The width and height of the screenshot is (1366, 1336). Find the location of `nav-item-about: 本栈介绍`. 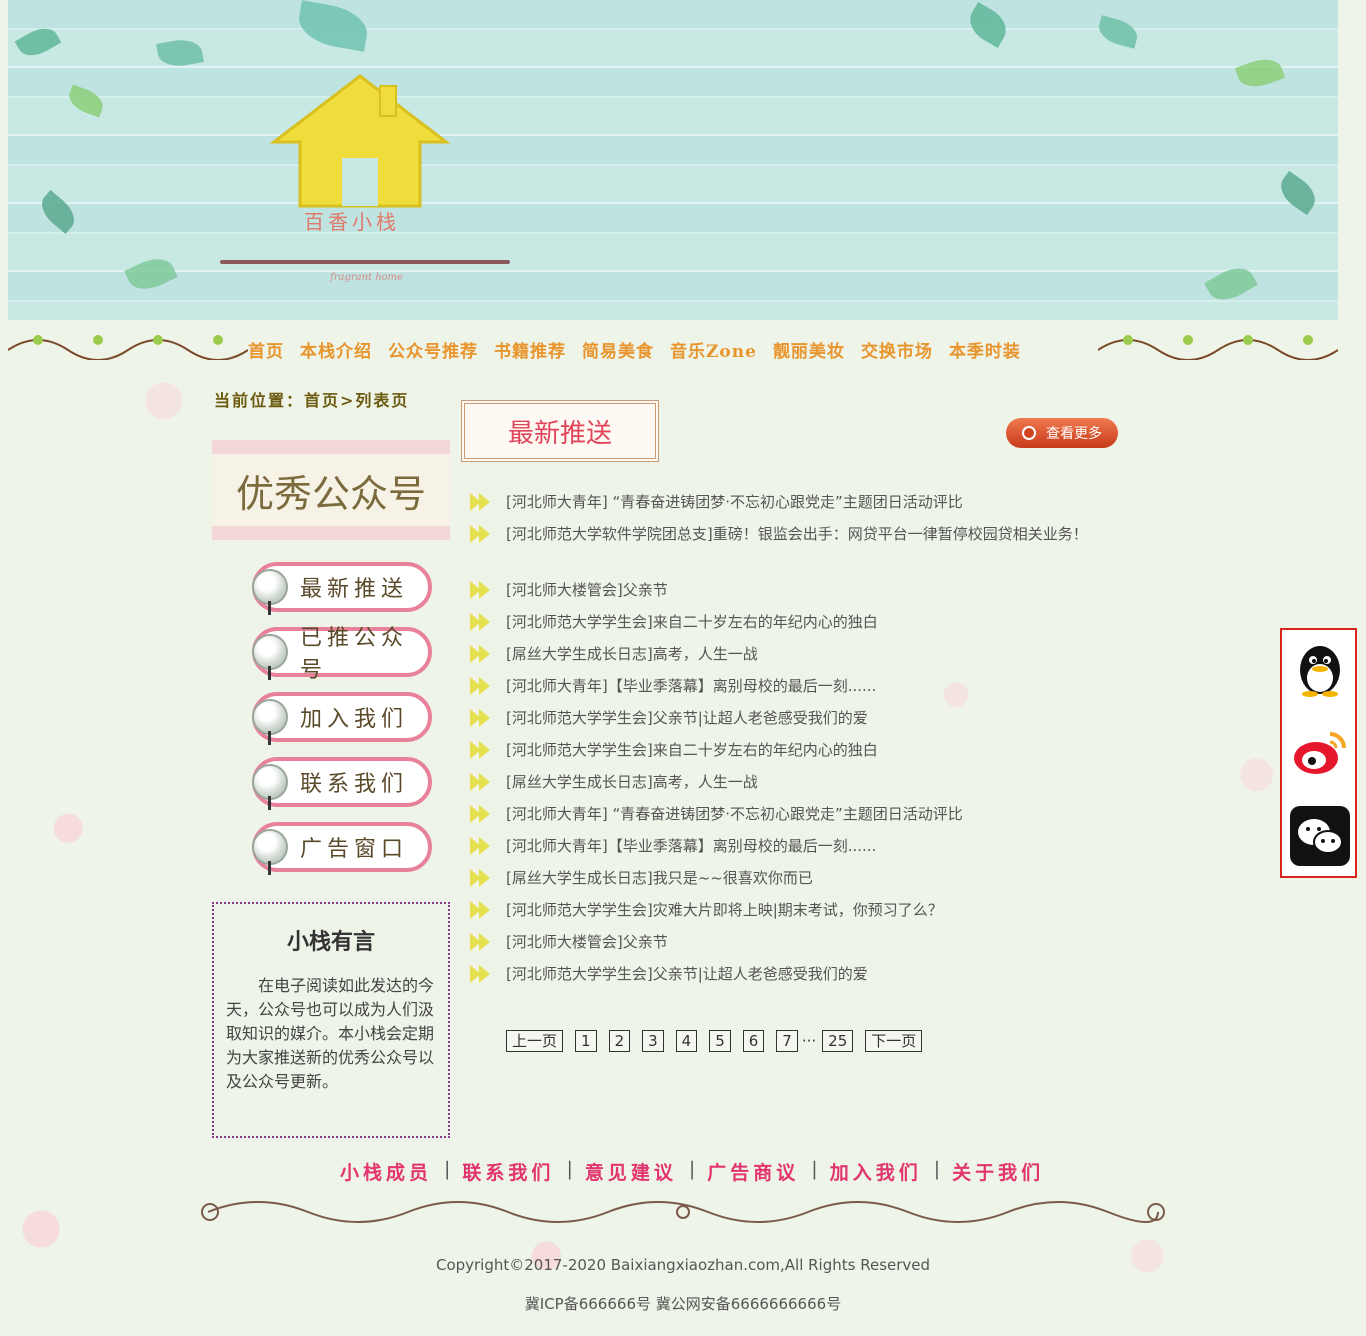

nav-item-about: 本栈介绍 is located at coordinates (336, 349).